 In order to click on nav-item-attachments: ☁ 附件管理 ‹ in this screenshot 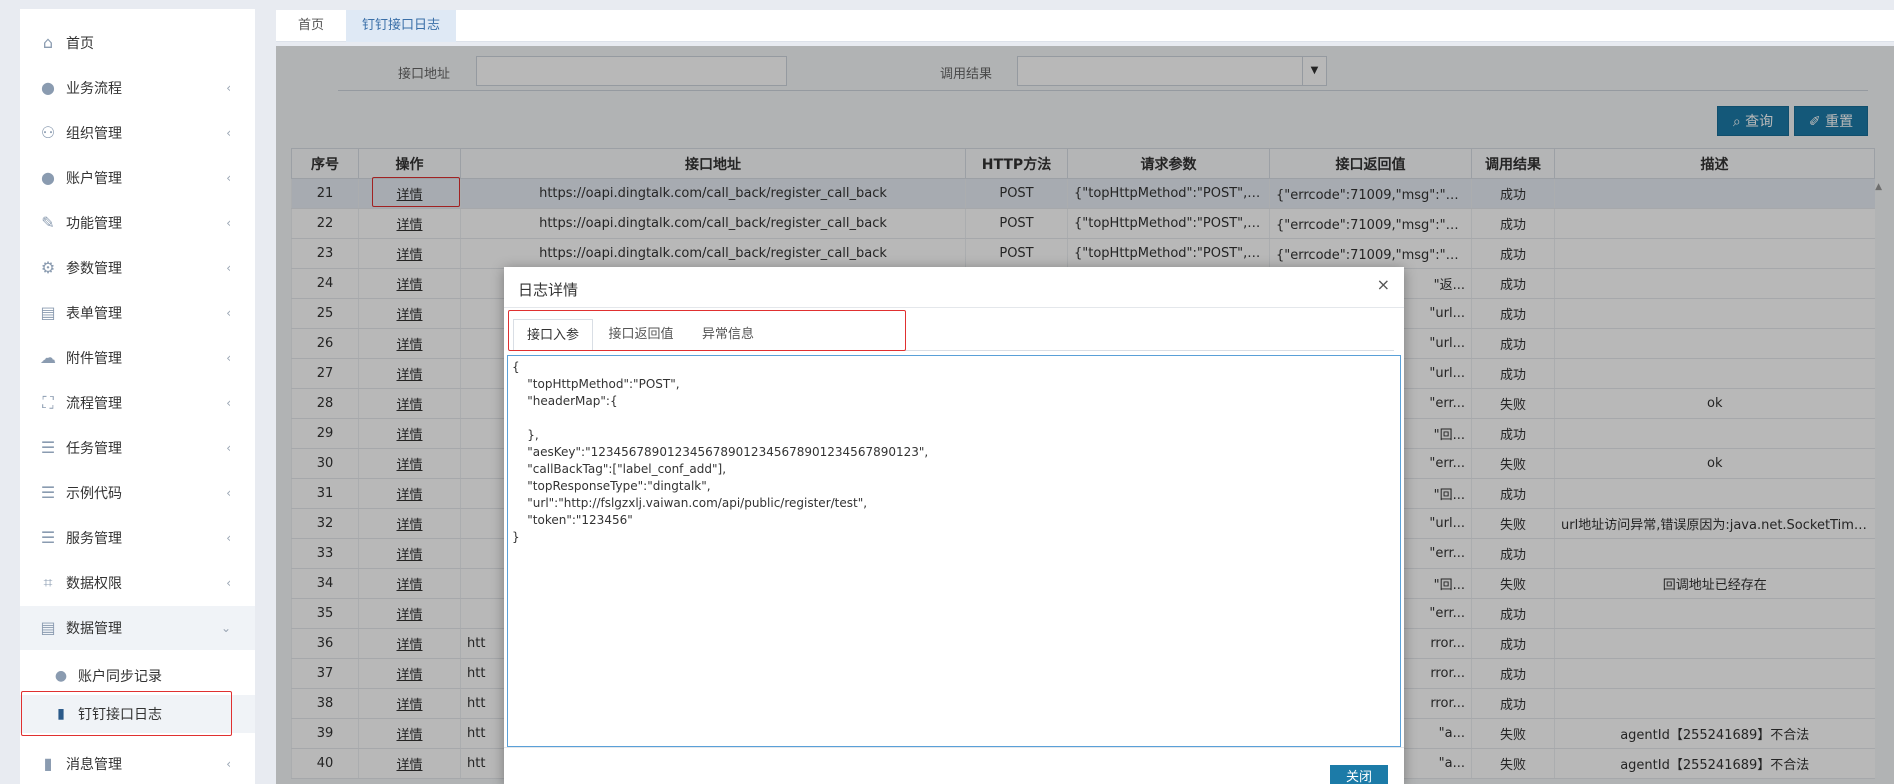, I will do `click(137, 358)`.